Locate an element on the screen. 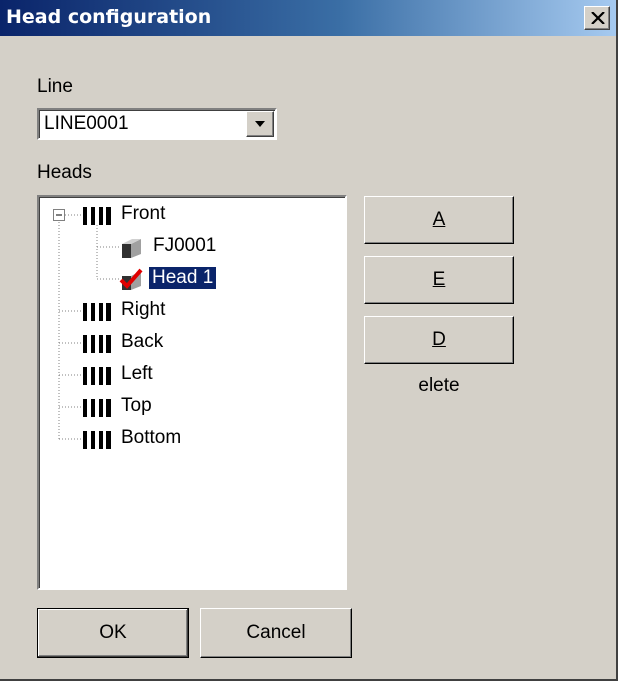 The width and height of the screenshot is (618, 681). close-button is located at coordinates (597, 18).